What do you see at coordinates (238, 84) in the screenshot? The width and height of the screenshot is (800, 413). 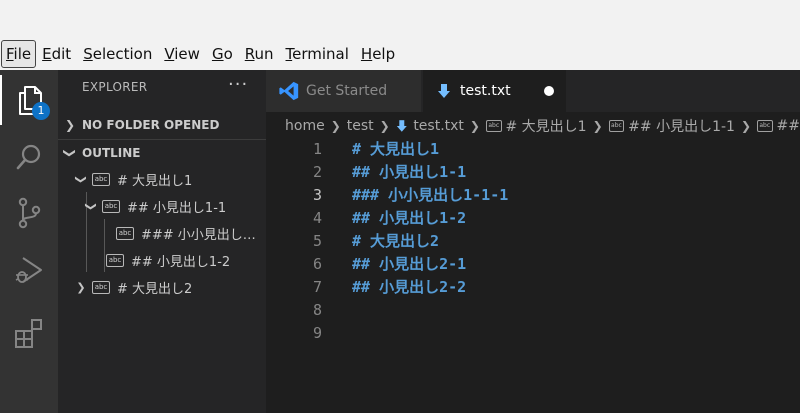 I see `more-actions-button: ···` at bounding box center [238, 84].